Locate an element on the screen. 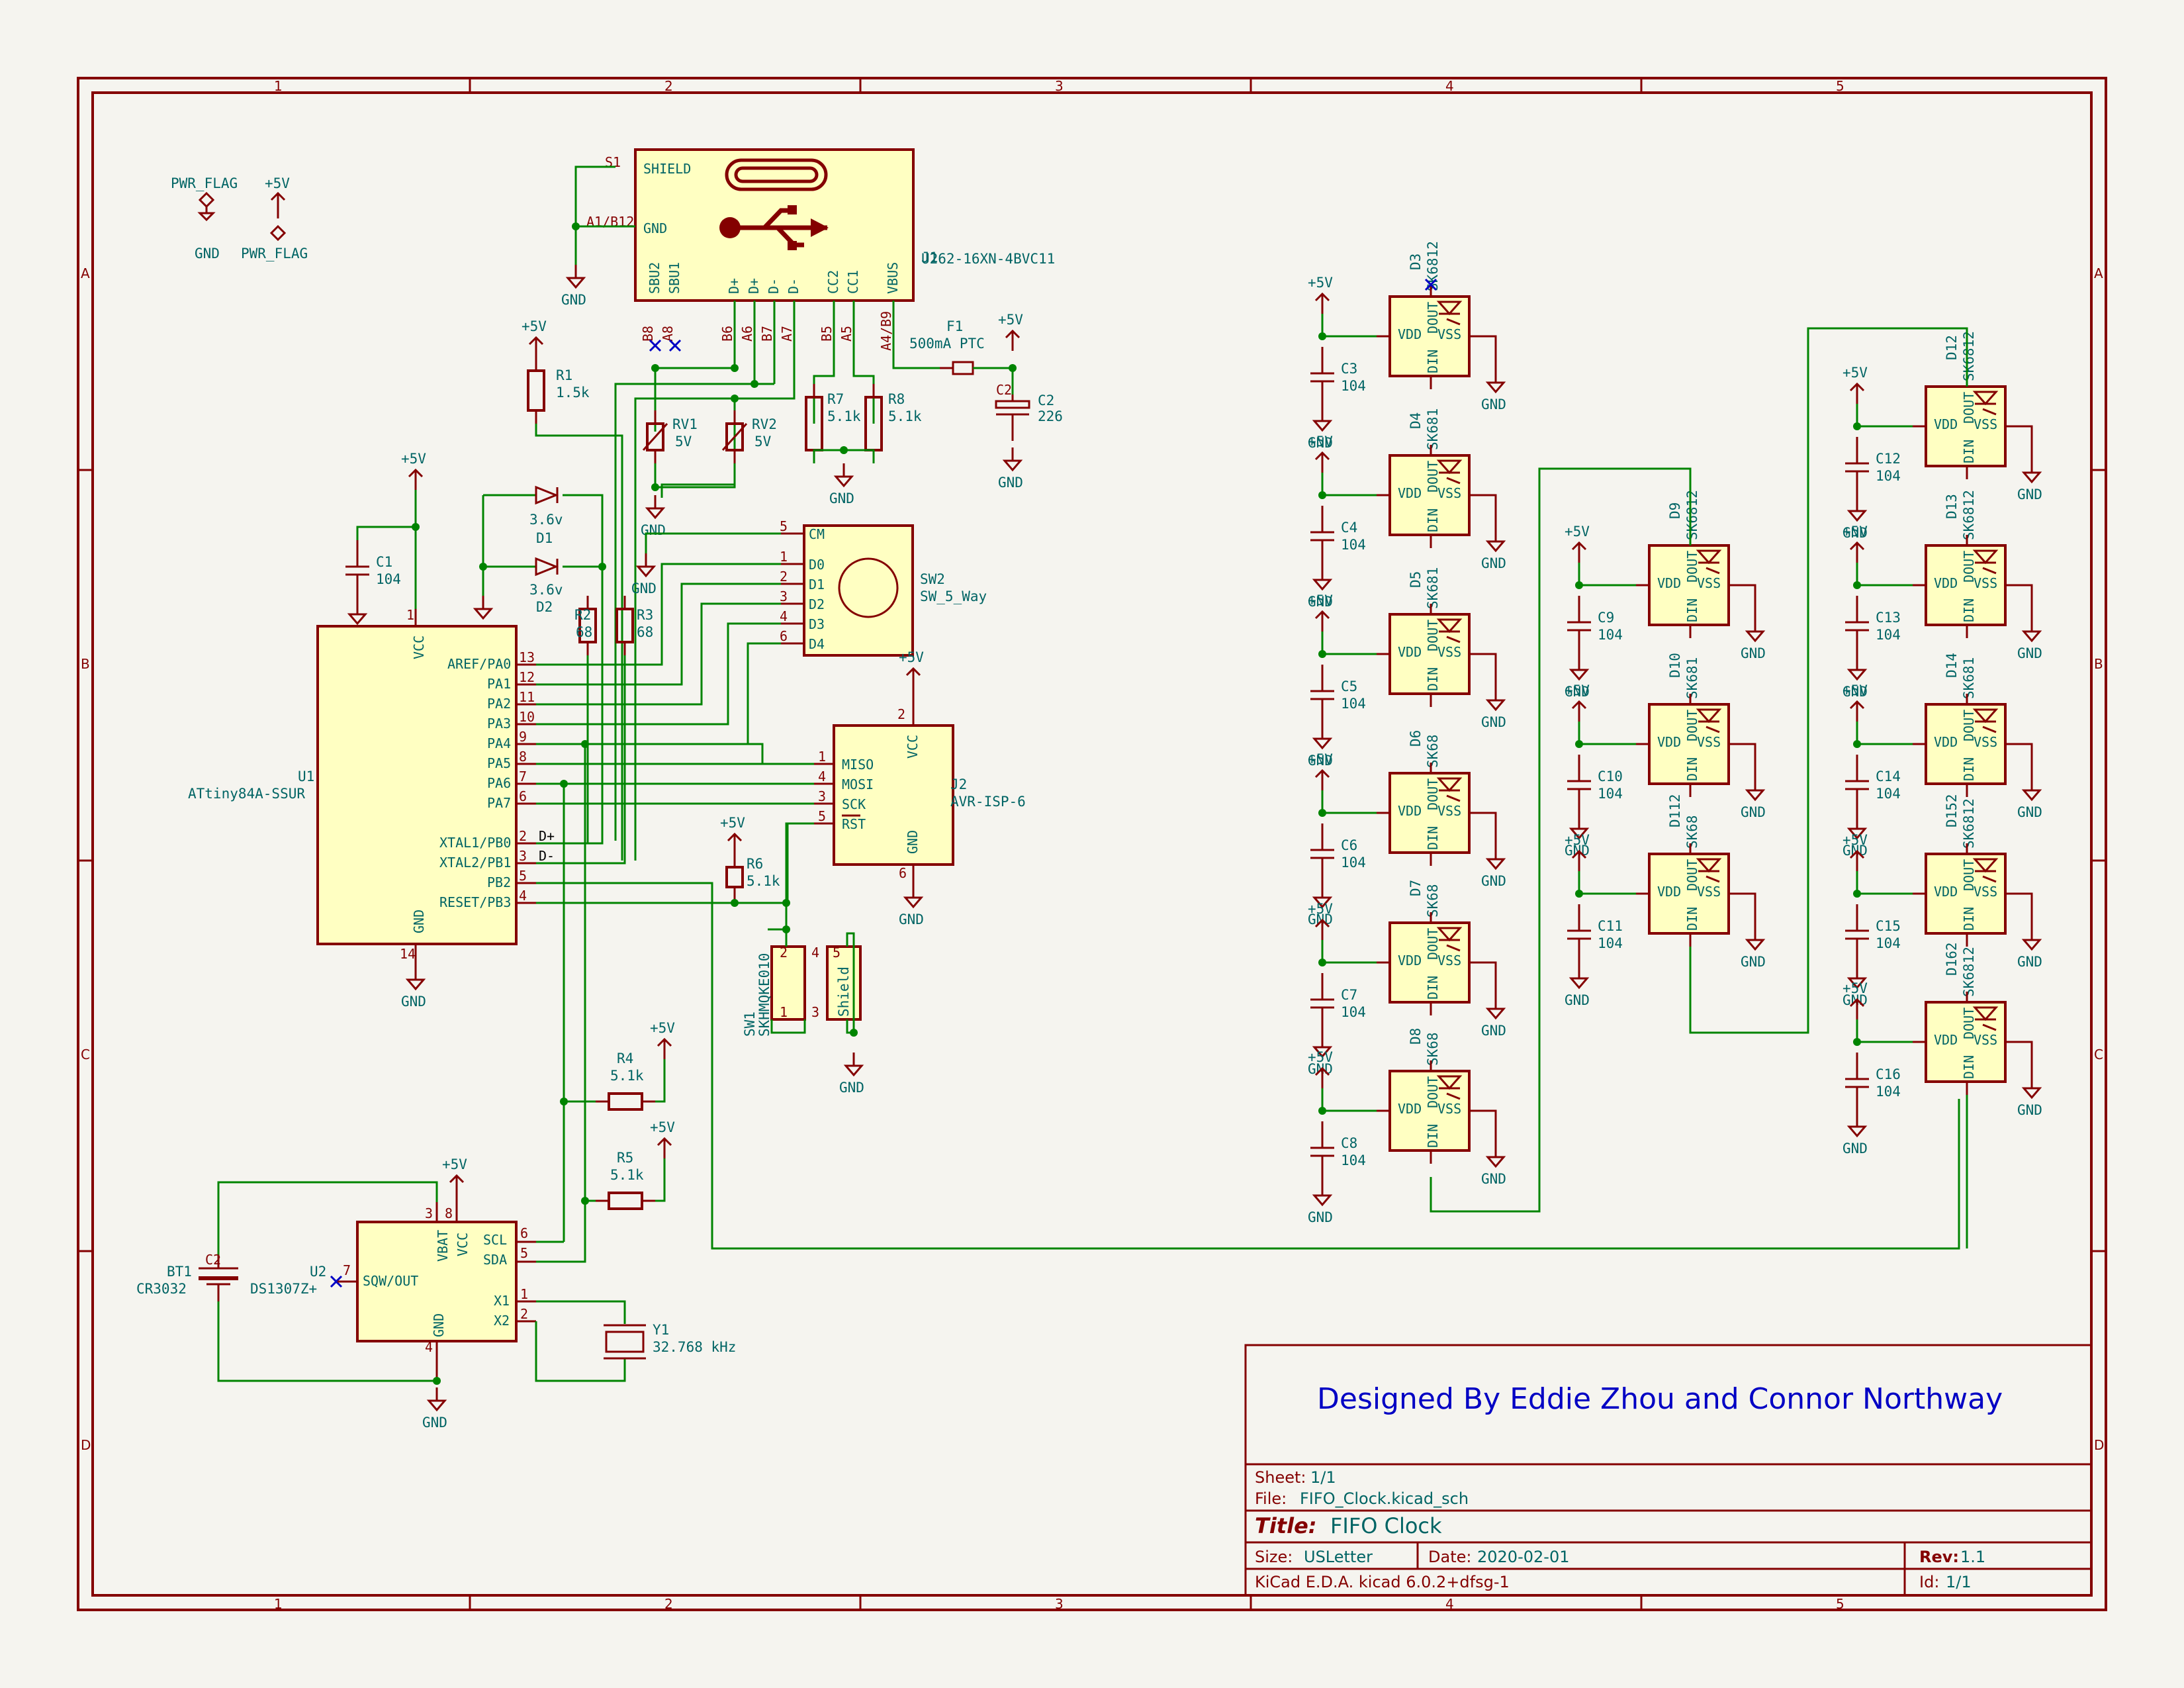 Image resolution: width=2184 pixels, height=1688 pixels. id-label: Id: is located at coordinates (1929, 1582).